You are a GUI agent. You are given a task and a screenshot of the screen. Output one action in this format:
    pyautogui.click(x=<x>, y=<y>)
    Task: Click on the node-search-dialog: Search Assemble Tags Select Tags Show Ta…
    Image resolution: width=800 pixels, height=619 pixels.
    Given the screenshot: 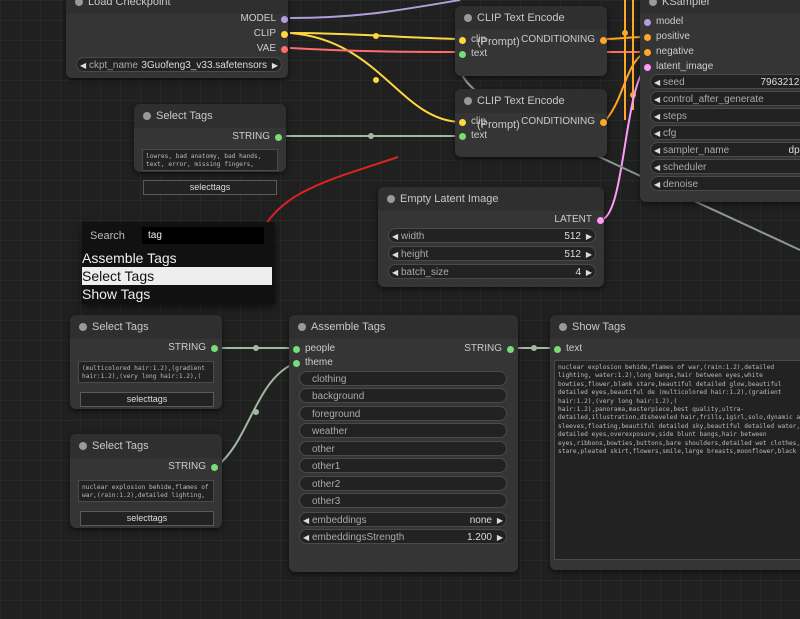 What is the action you would take?
    pyautogui.click(x=178, y=263)
    